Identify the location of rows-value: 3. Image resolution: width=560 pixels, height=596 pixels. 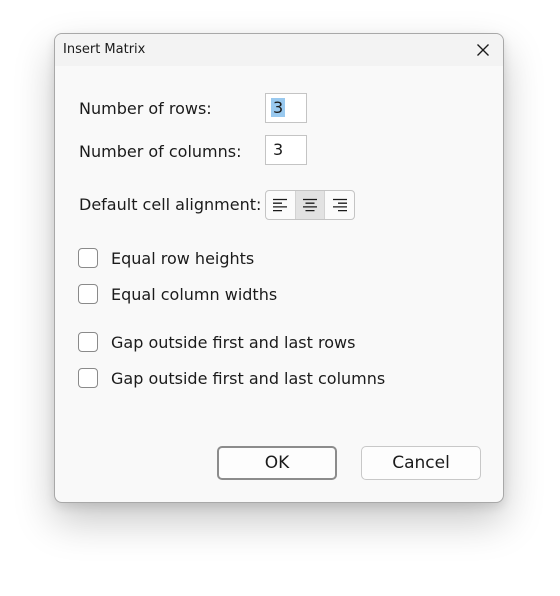
(278, 107).